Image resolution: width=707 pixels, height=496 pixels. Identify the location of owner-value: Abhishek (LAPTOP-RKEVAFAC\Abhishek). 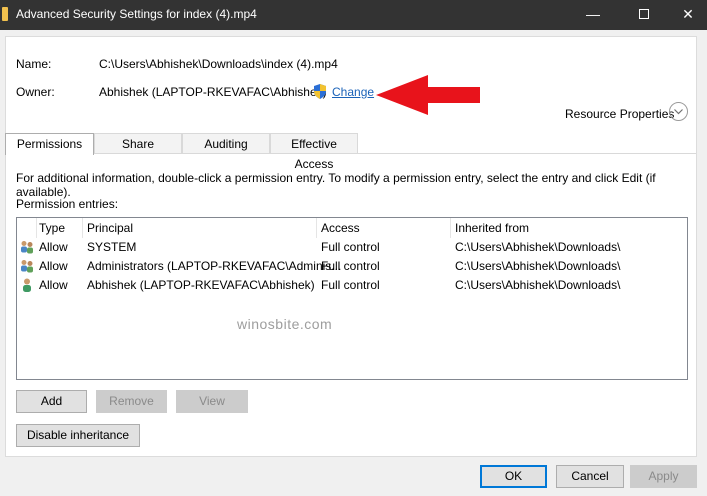
(213, 92).